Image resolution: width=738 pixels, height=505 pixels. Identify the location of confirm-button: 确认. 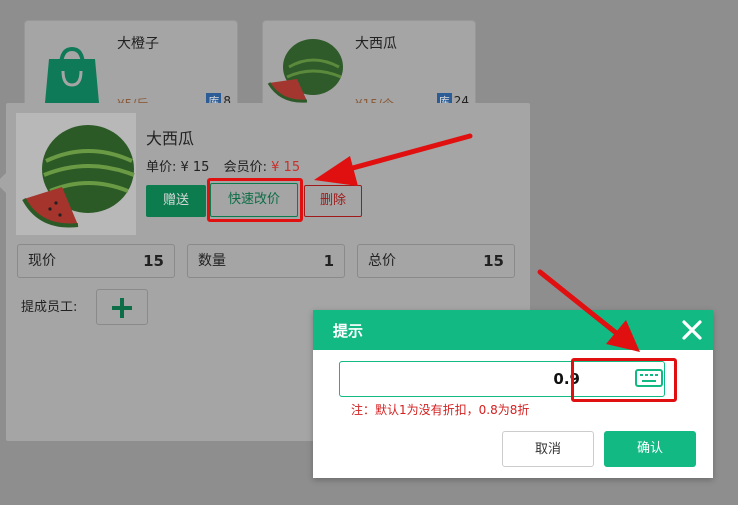
(650, 449).